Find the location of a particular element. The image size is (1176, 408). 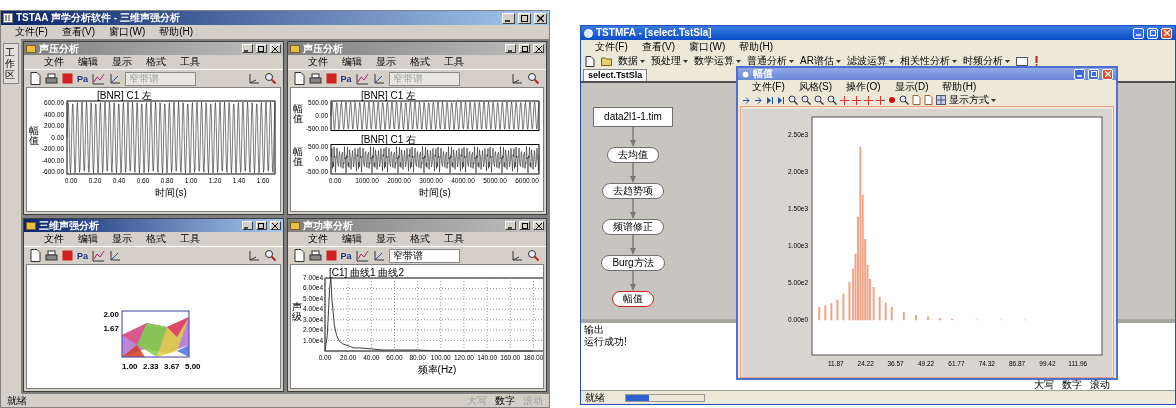

flow-node: Burg方法 is located at coordinates (633, 263).